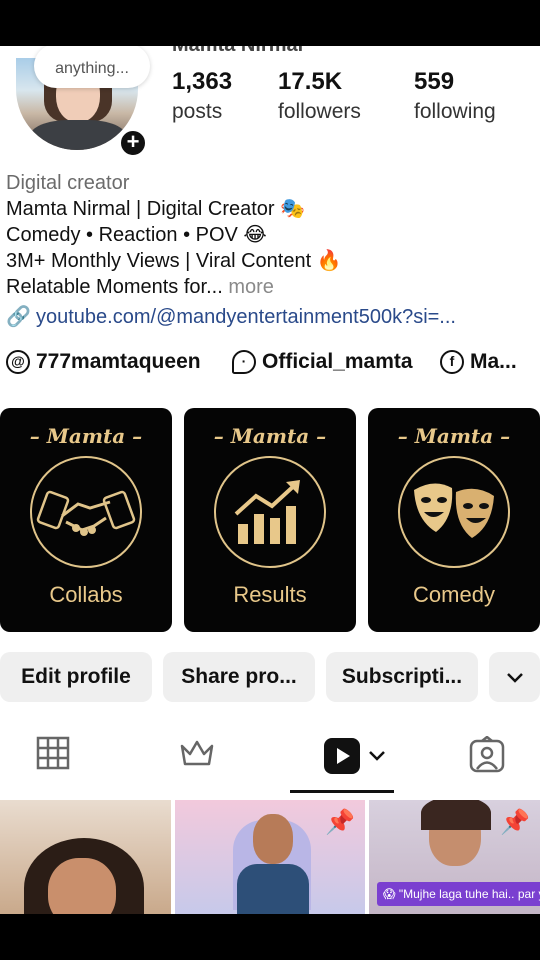 This screenshot has height=960, width=540. I want to click on crown-icon, so click(198, 756).